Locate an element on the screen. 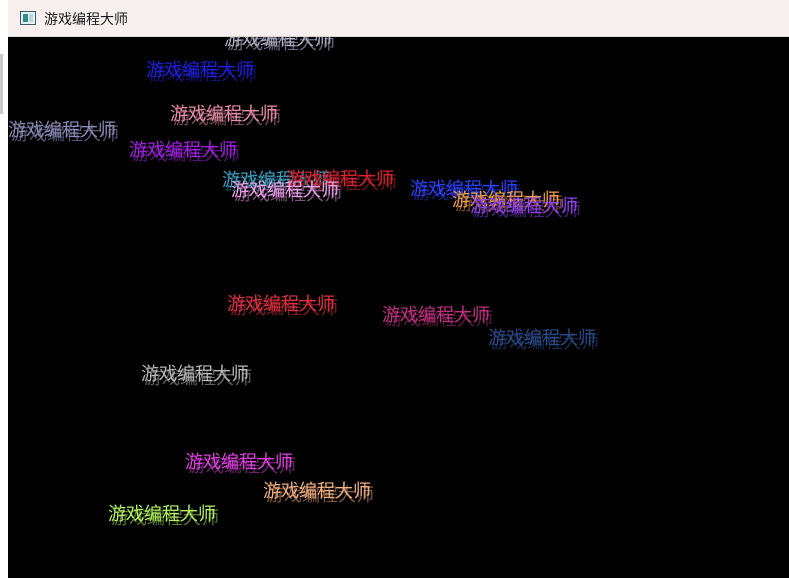 The image size is (789, 578). title-bar: 游戏编程大师 is located at coordinates (398, 18).